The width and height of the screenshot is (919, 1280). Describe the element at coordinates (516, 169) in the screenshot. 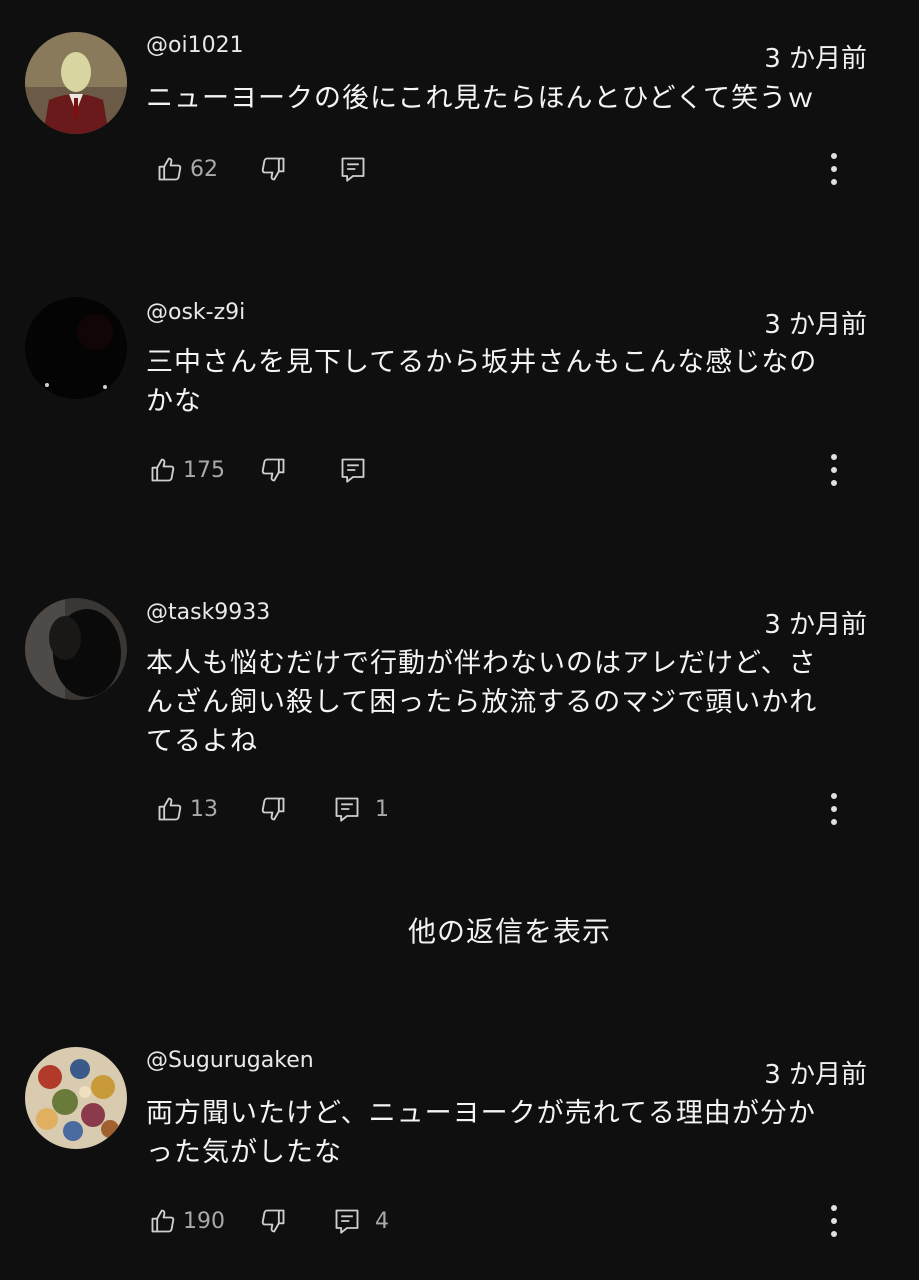

I see `comment-actions: 62` at that location.